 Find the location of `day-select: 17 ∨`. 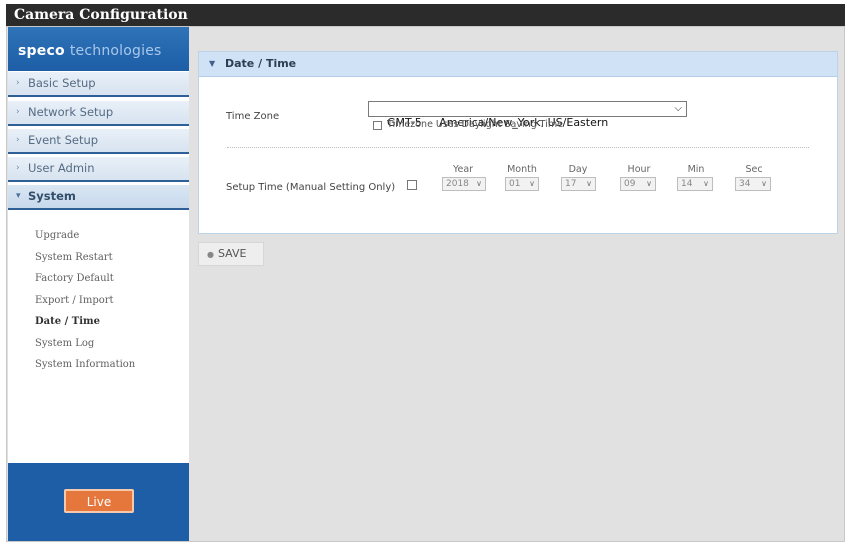

day-select: 17 ∨ is located at coordinates (578, 184).